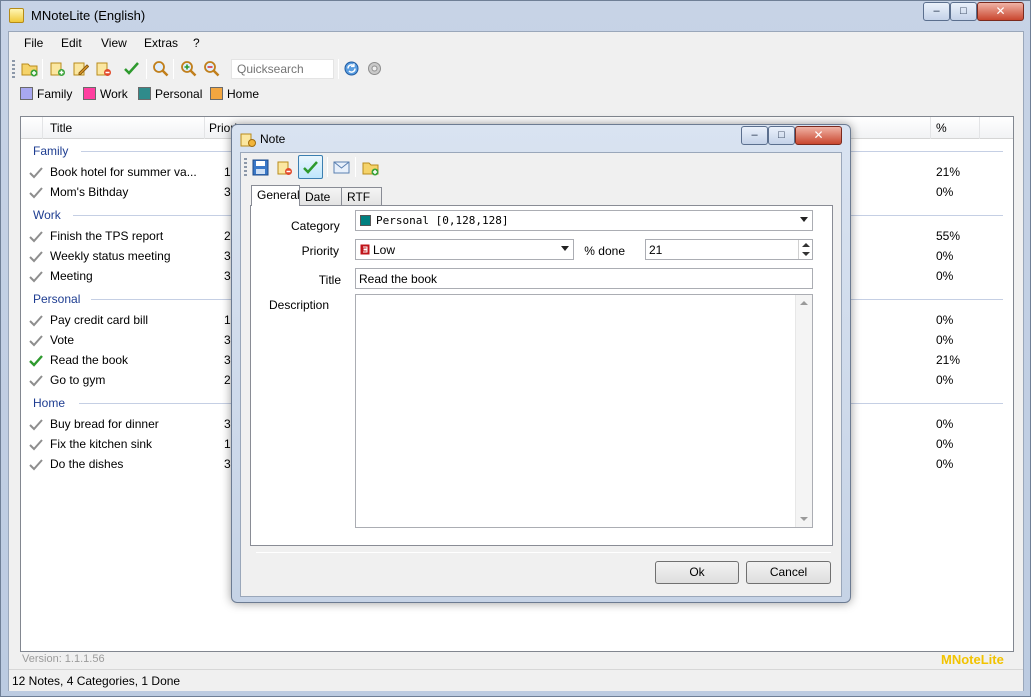 This screenshot has width=1031, height=697. Describe the element at coordinates (96, 681) in the screenshot. I see `status-text: 12 Notes, 4 Categories, 1 Done` at that location.